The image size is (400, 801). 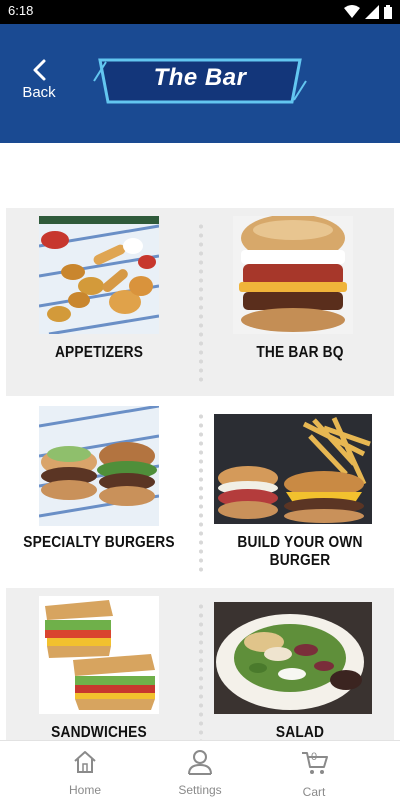 I want to click on brand-logo: The Bar, so click(x=200, y=81).